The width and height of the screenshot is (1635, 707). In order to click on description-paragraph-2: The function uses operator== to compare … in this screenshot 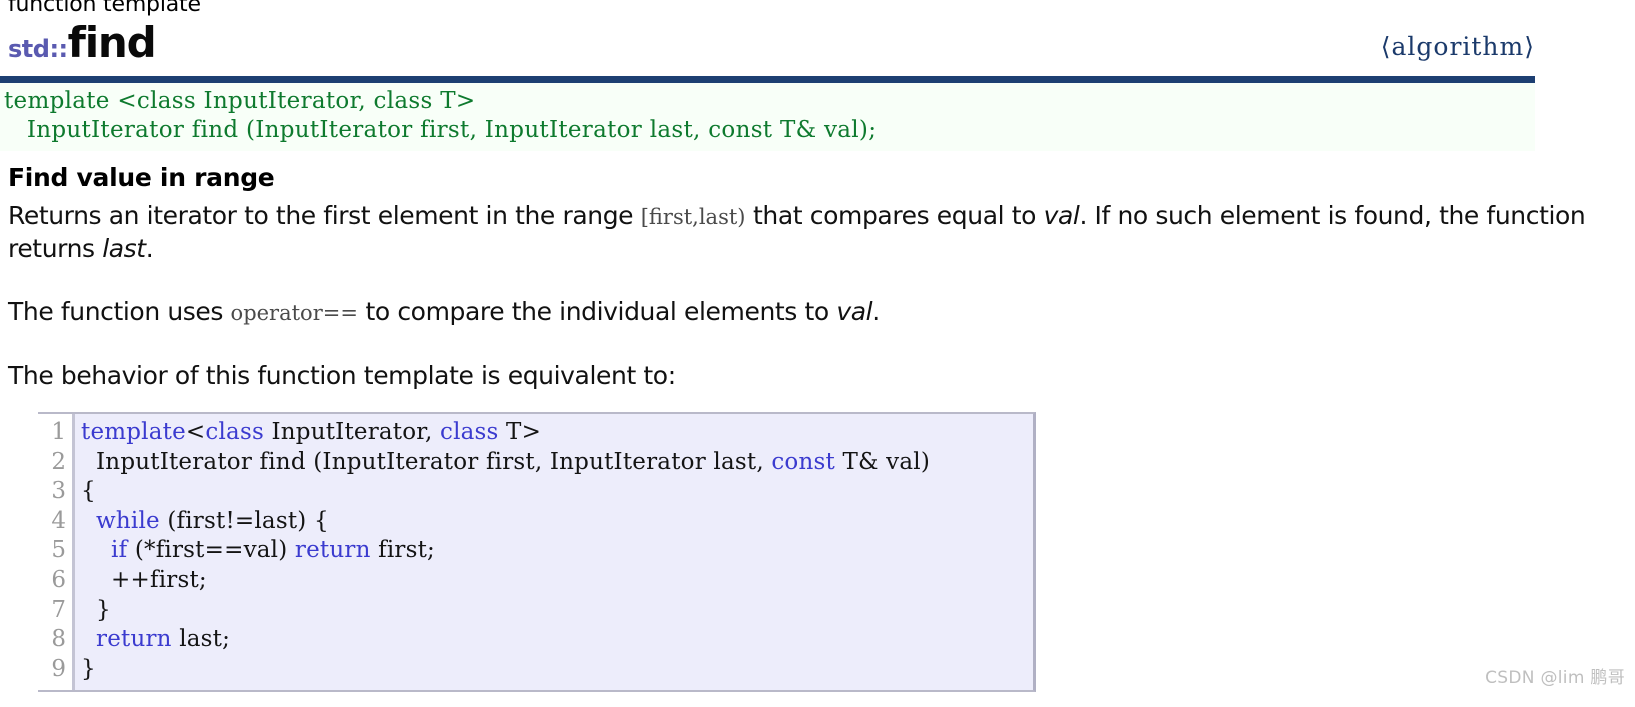, I will do `click(817, 312)`.